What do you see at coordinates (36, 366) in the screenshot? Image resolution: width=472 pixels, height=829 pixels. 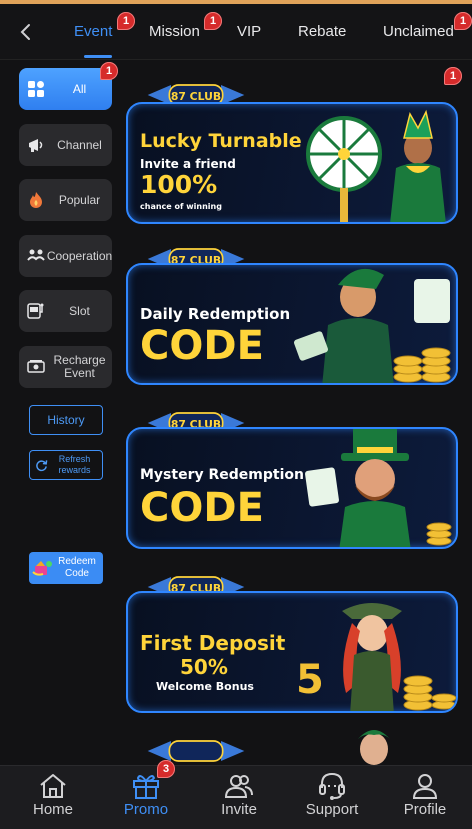 I see `cash-icon` at bounding box center [36, 366].